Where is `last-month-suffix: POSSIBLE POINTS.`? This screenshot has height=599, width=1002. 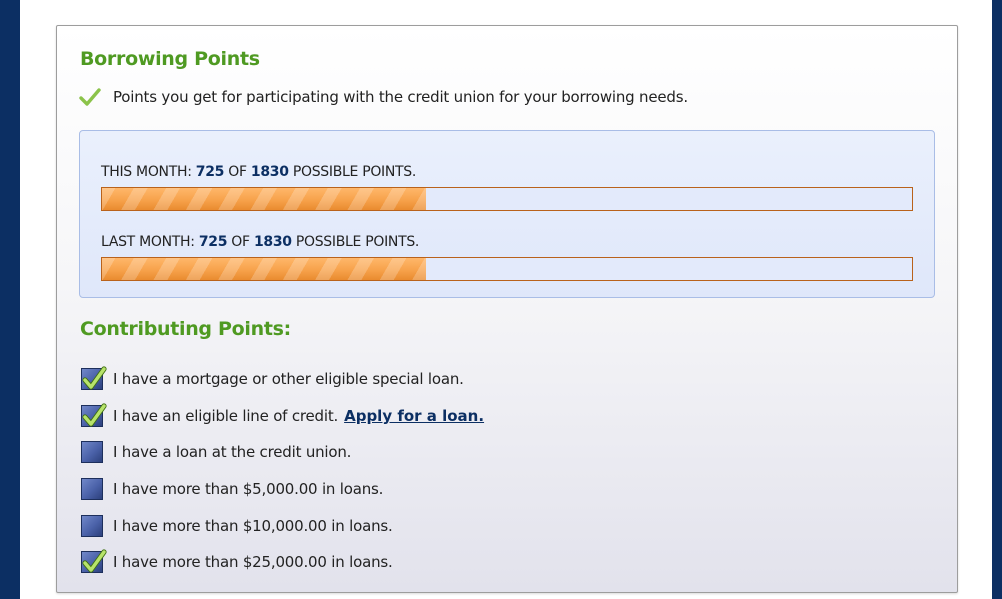 last-month-suffix: POSSIBLE POINTS. is located at coordinates (357, 242).